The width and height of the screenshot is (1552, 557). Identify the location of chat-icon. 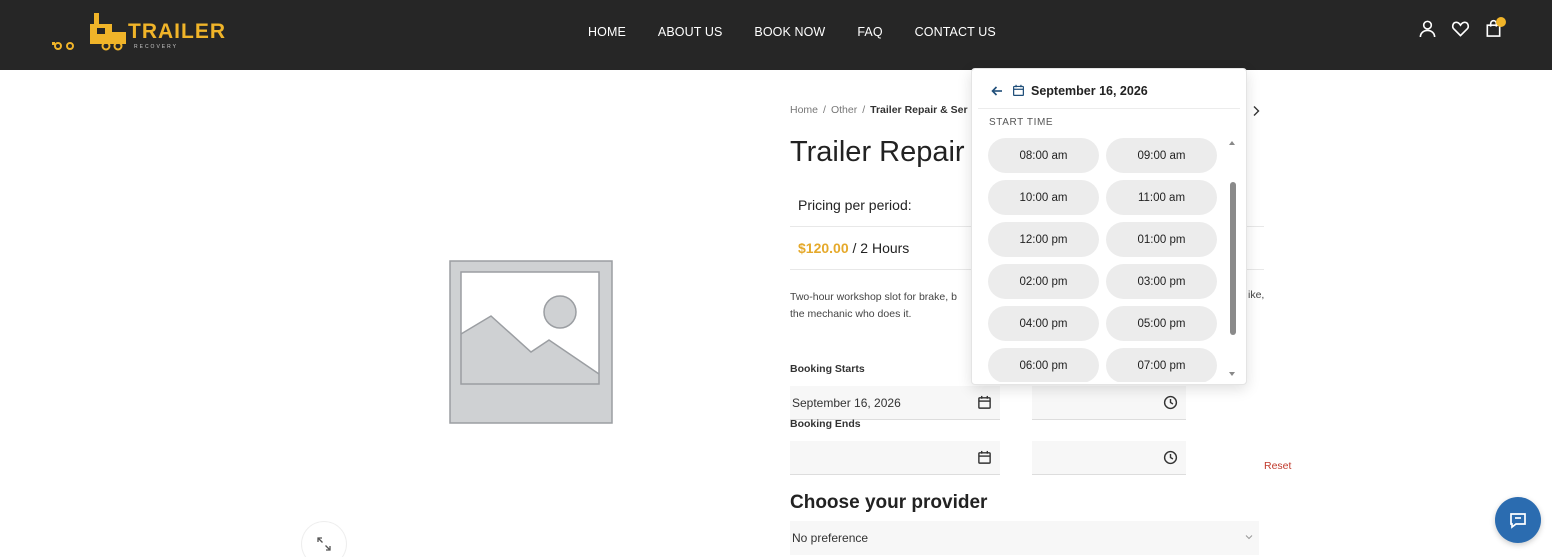
(1518, 521).